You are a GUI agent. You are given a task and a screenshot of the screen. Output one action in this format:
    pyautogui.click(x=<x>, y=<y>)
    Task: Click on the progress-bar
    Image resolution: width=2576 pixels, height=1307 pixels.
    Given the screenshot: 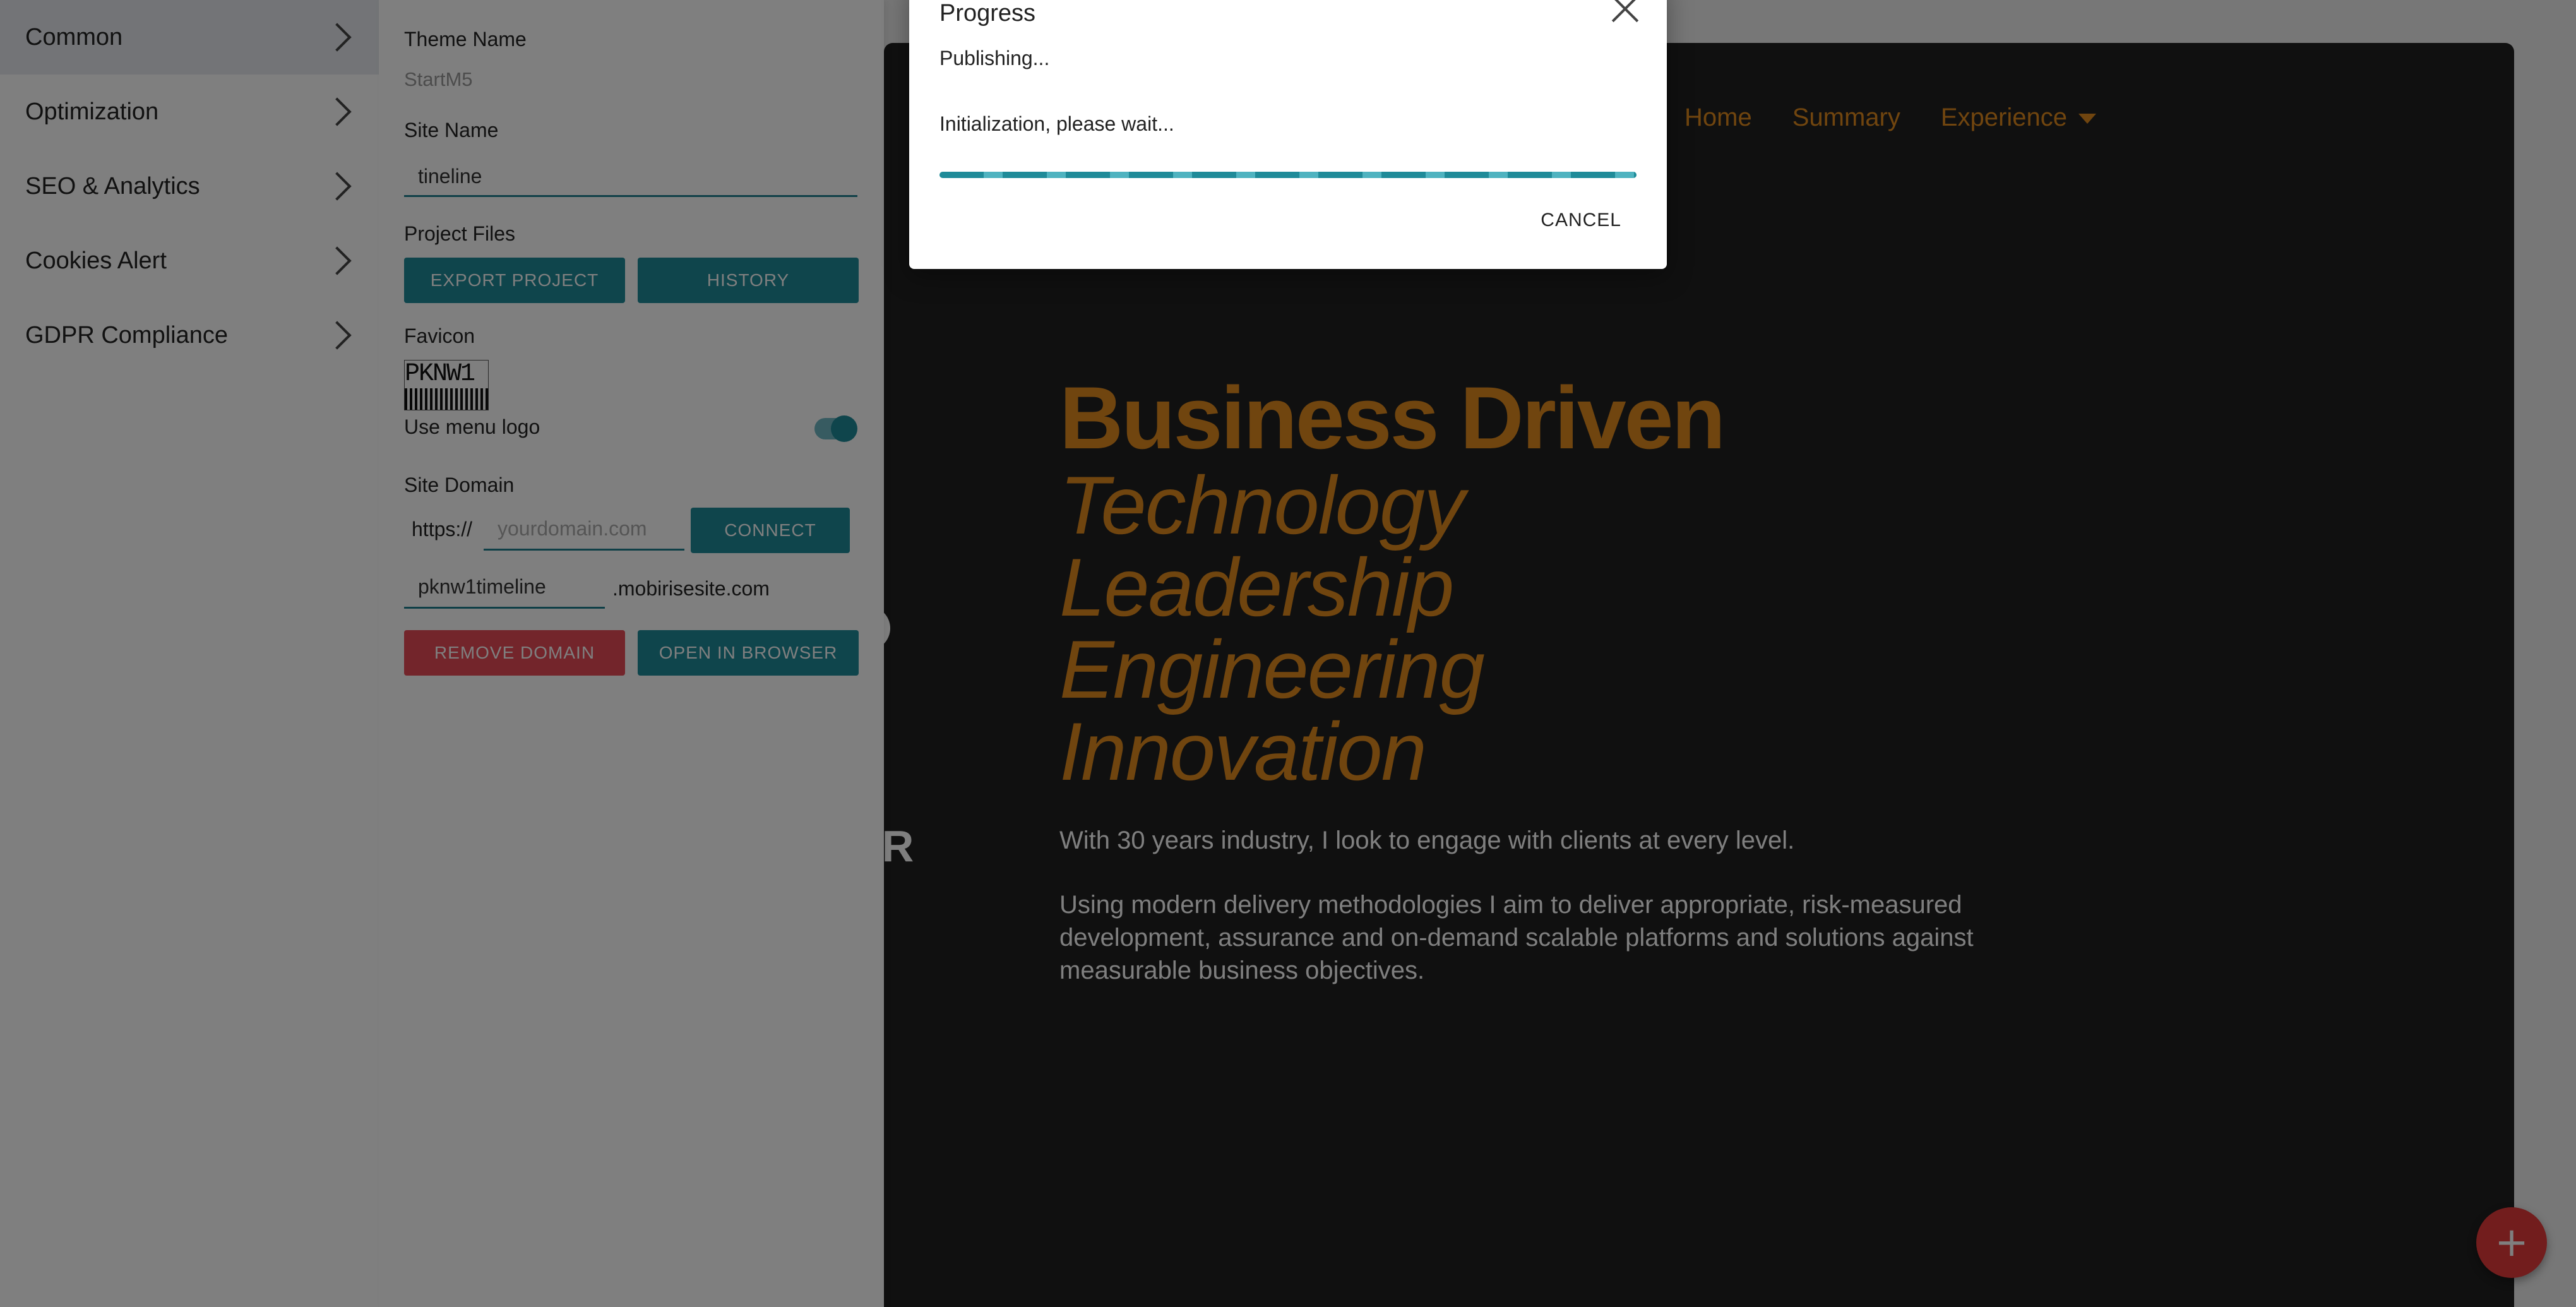 What is the action you would take?
    pyautogui.click(x=1288, y=175)
    